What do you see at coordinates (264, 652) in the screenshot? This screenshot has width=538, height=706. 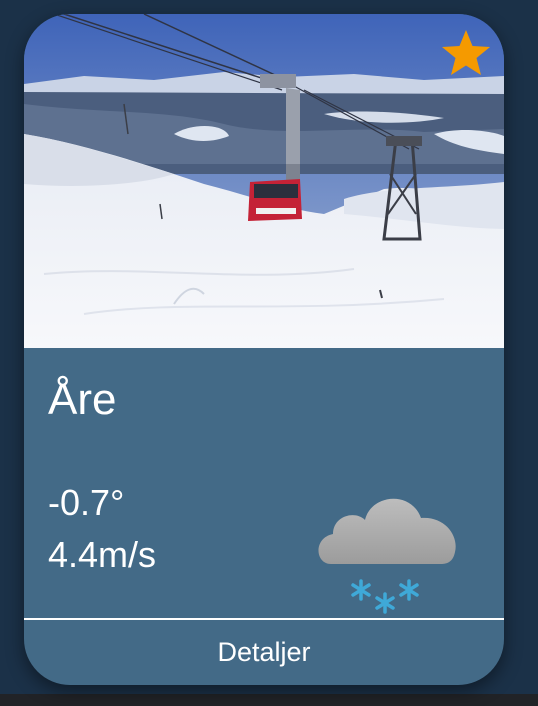 I see `details-button: Detaljer` at bounding box center [264, 652].